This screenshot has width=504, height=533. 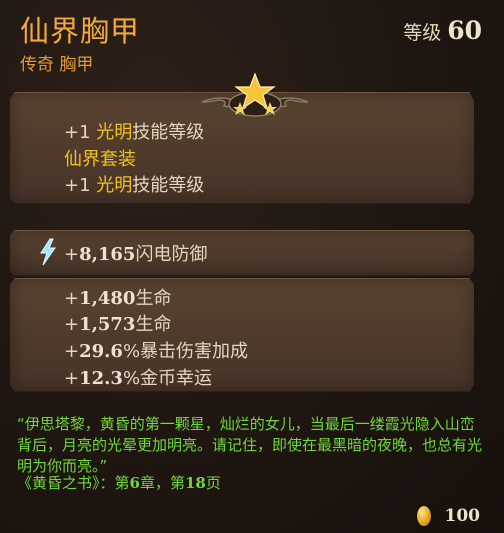 What do you see at coordinates (57, 65) in the screenshot?
I see `item-rarity-type: 传奇 胸甲` at bounding box center [57, 65].